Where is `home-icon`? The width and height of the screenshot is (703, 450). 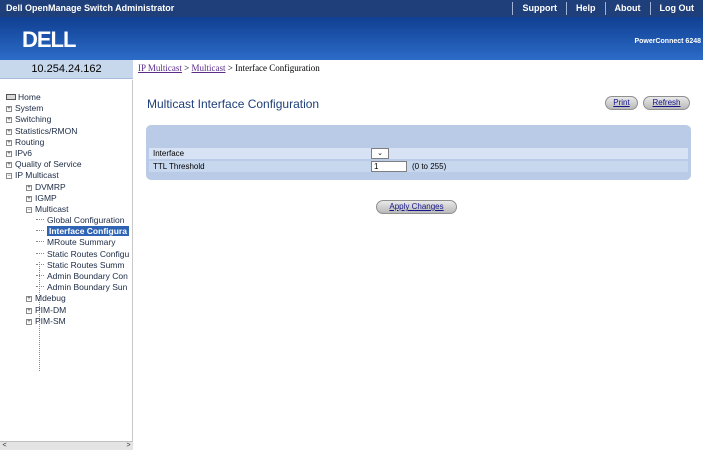
home-icon is located at coordinates (11, 97).